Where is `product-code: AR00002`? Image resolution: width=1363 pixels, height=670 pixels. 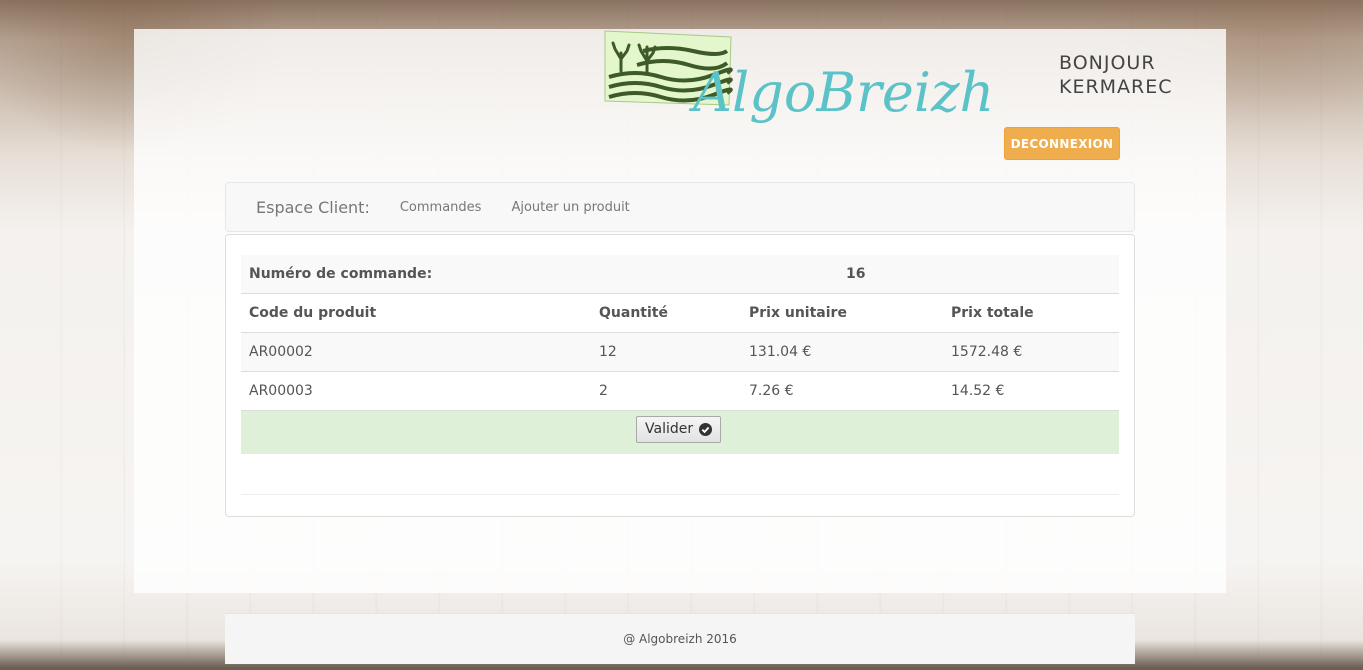 product-code: AR00002 is located at coordinates (281, 352).